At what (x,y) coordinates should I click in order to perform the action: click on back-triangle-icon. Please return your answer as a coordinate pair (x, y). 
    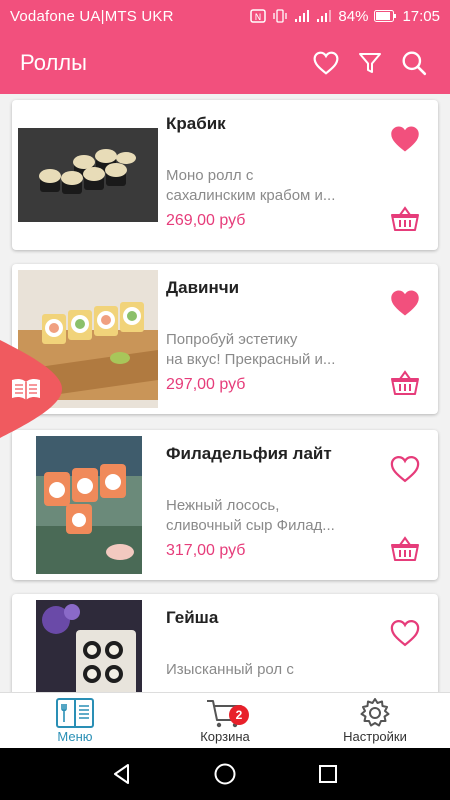
    Looking at the image, I should click on (121, 774).